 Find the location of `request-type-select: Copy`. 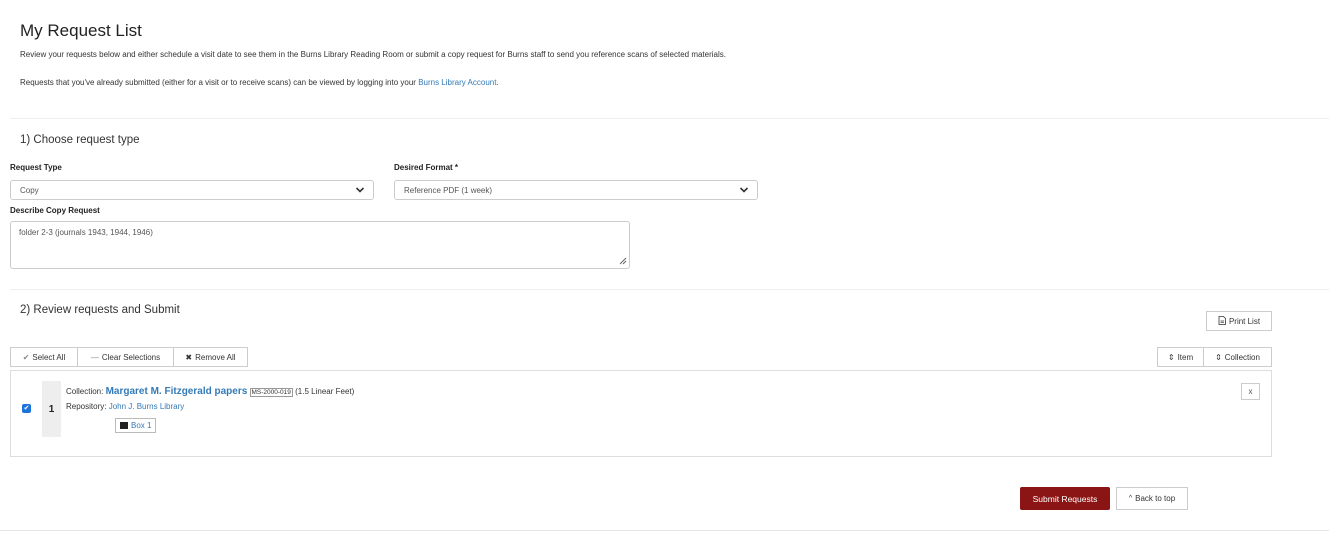

request-type-select: Copy is located at coordinates (192, 190).